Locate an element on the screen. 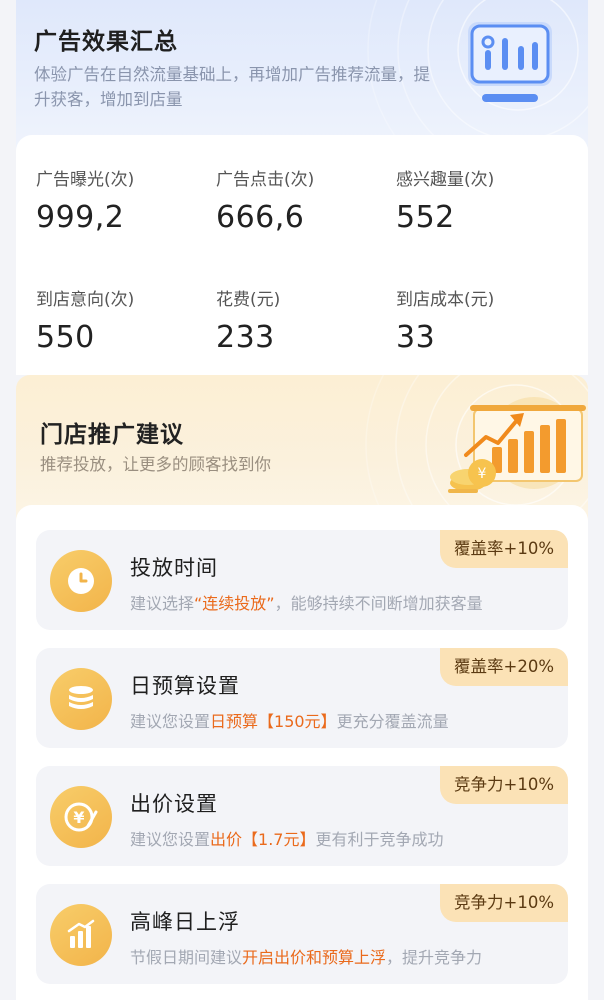 This screenshot has width=604, height=1000. stat-interest: 感兴趣量(次) 552 is located at coordinates (486, 200).